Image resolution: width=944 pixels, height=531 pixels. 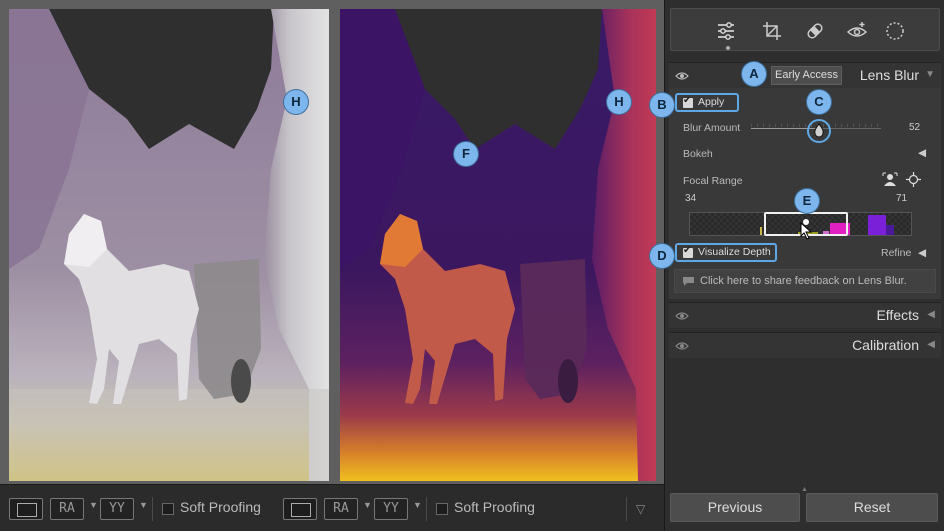 I want to click on soft-proofing-label: Soft Proofing, so click(x=220, y=507).